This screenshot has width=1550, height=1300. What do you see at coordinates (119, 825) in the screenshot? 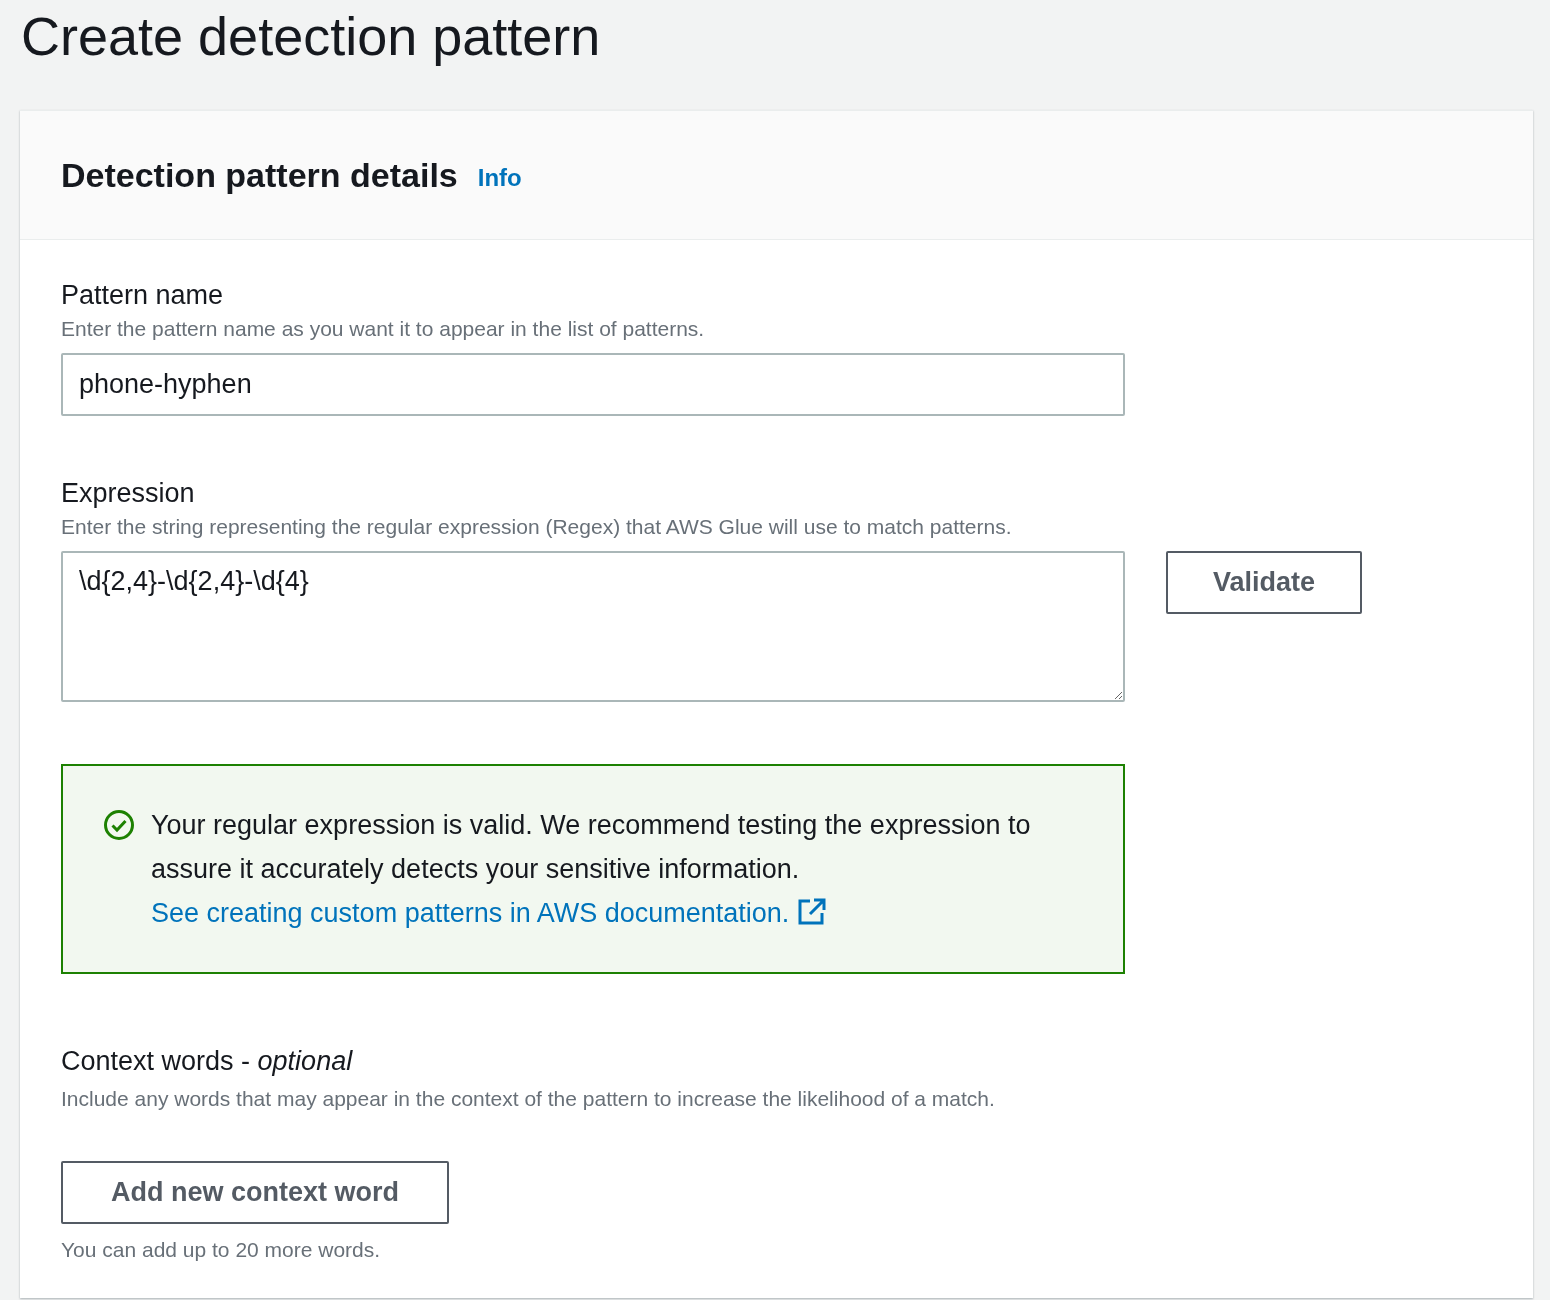
I see `check-circle-icon` at bounding box center [119, 825].